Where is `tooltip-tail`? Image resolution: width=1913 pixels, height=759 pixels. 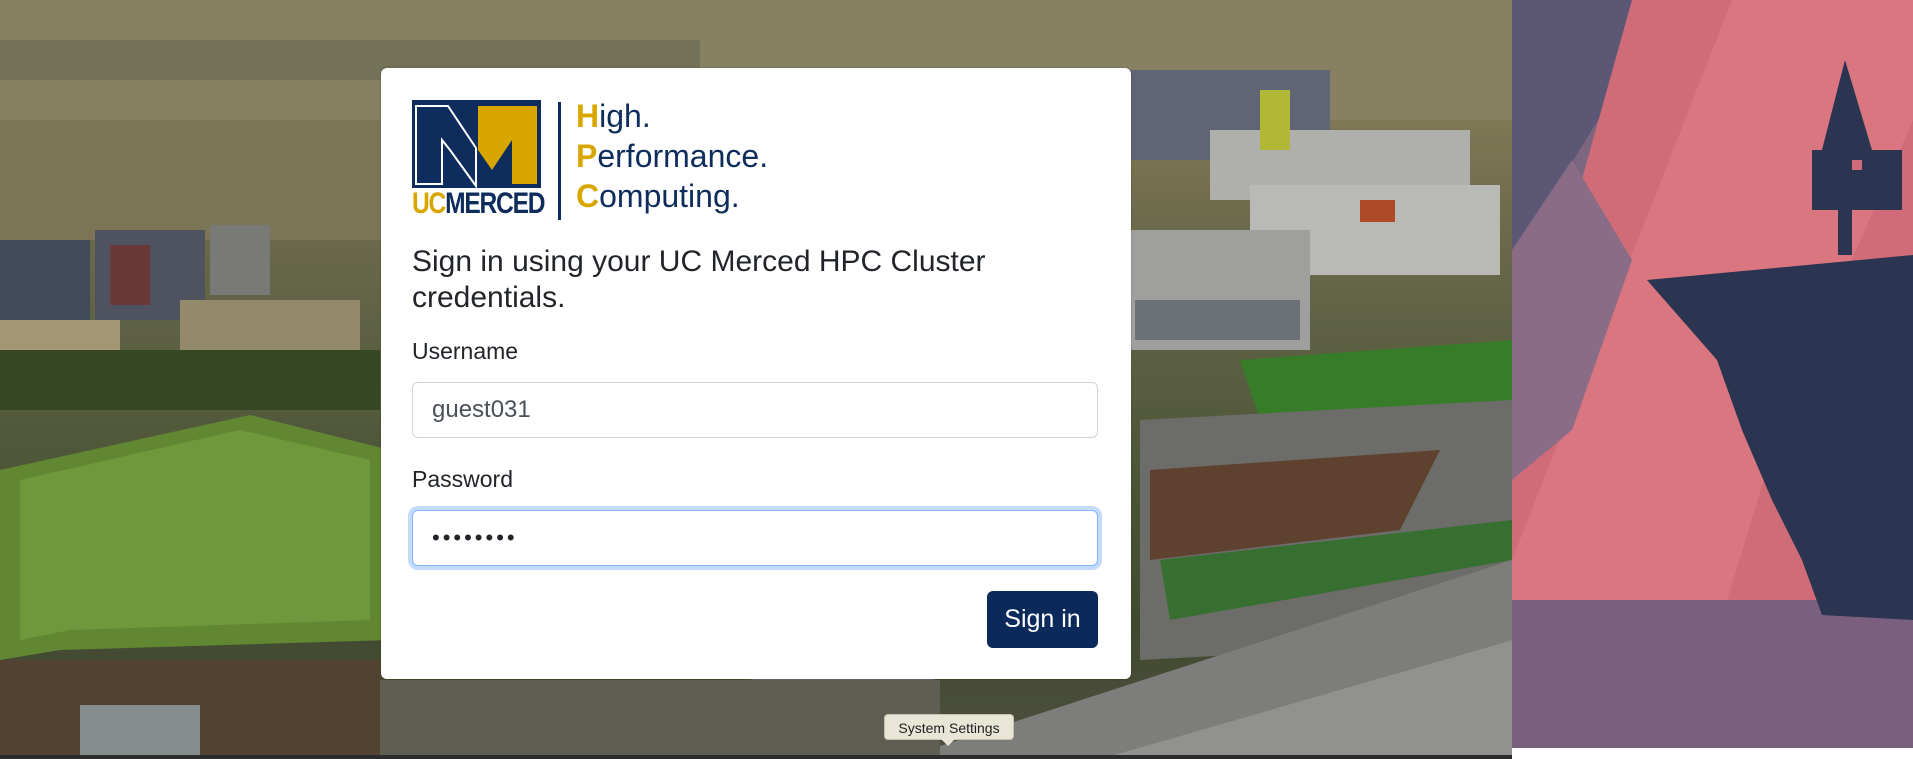 tooltip-tail is located at coordinates (948, 742).